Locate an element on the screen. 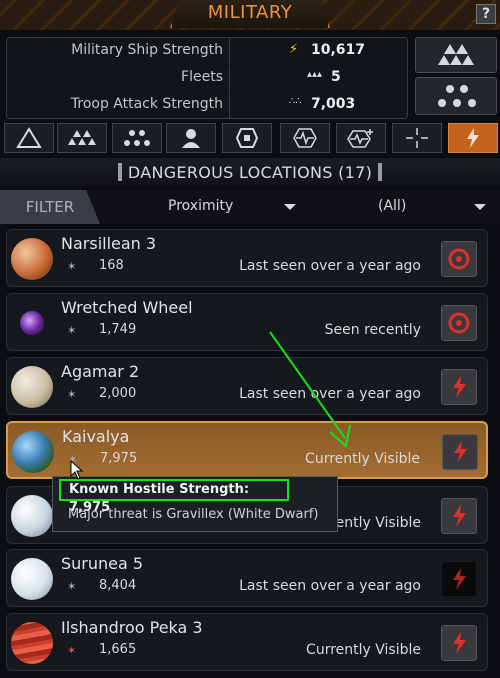  location-strength: 1,749 is located at coordinates (118, 329).